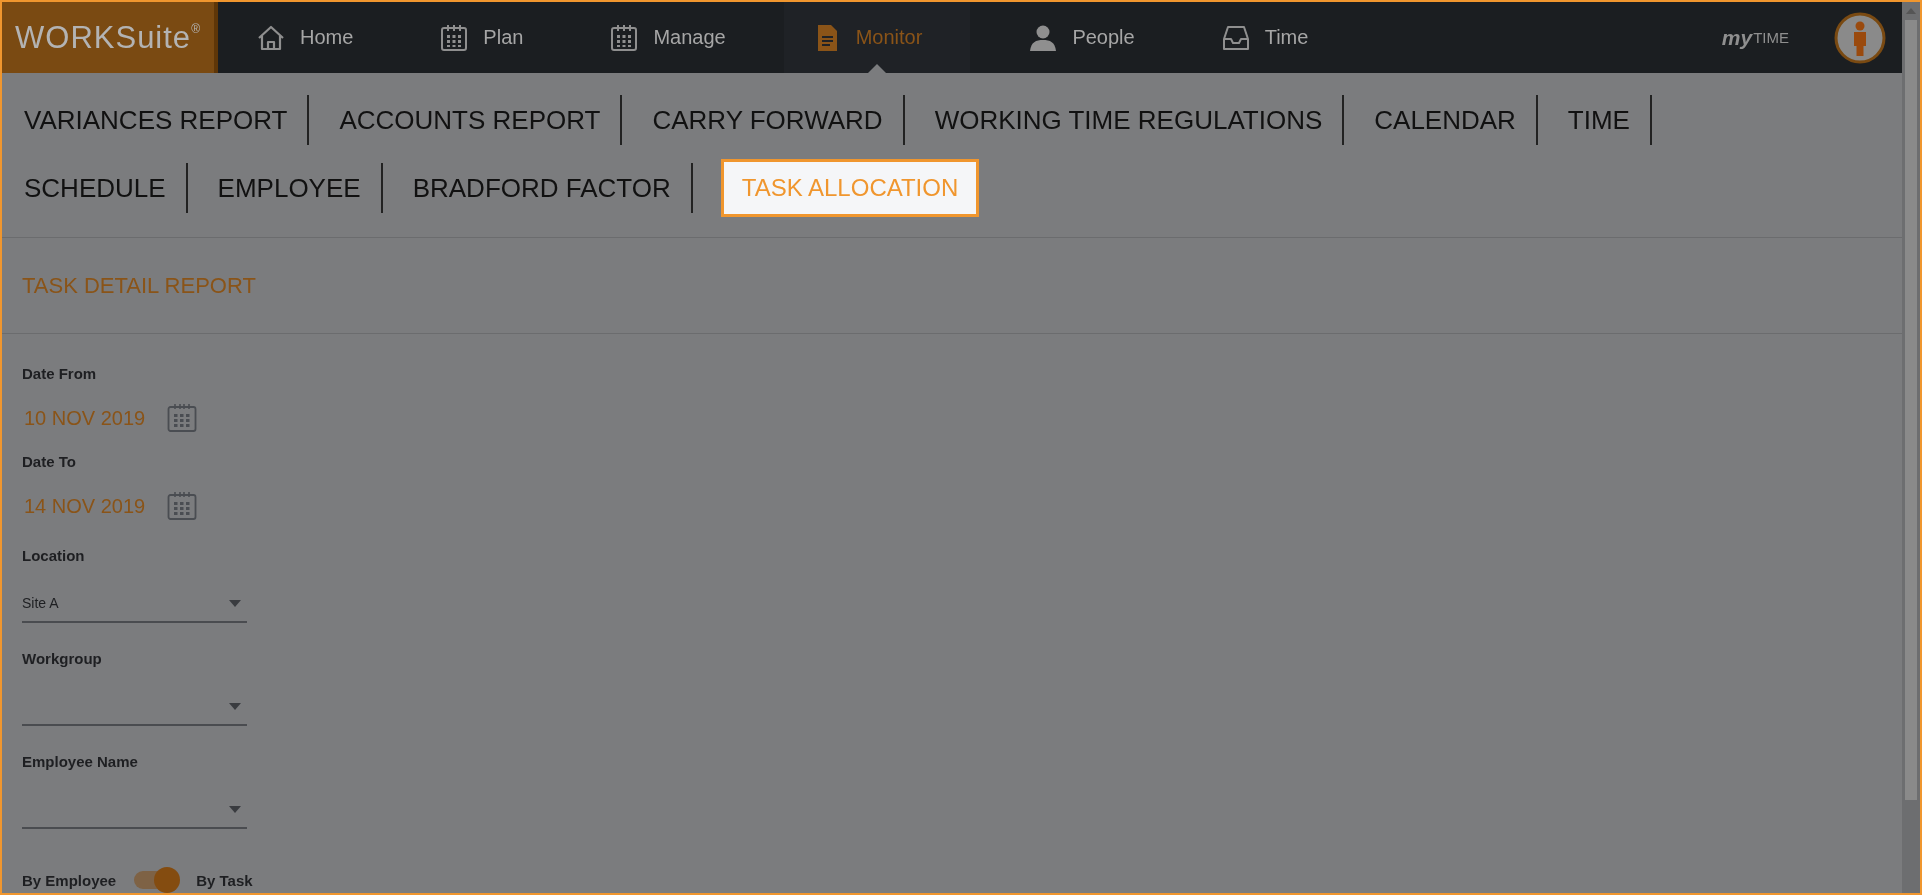 The image size is (1922, 895). What do you see at coordinates (305, 37) in the screenshot?
I see `nav-item: Home` at bounding box center [305, 37].